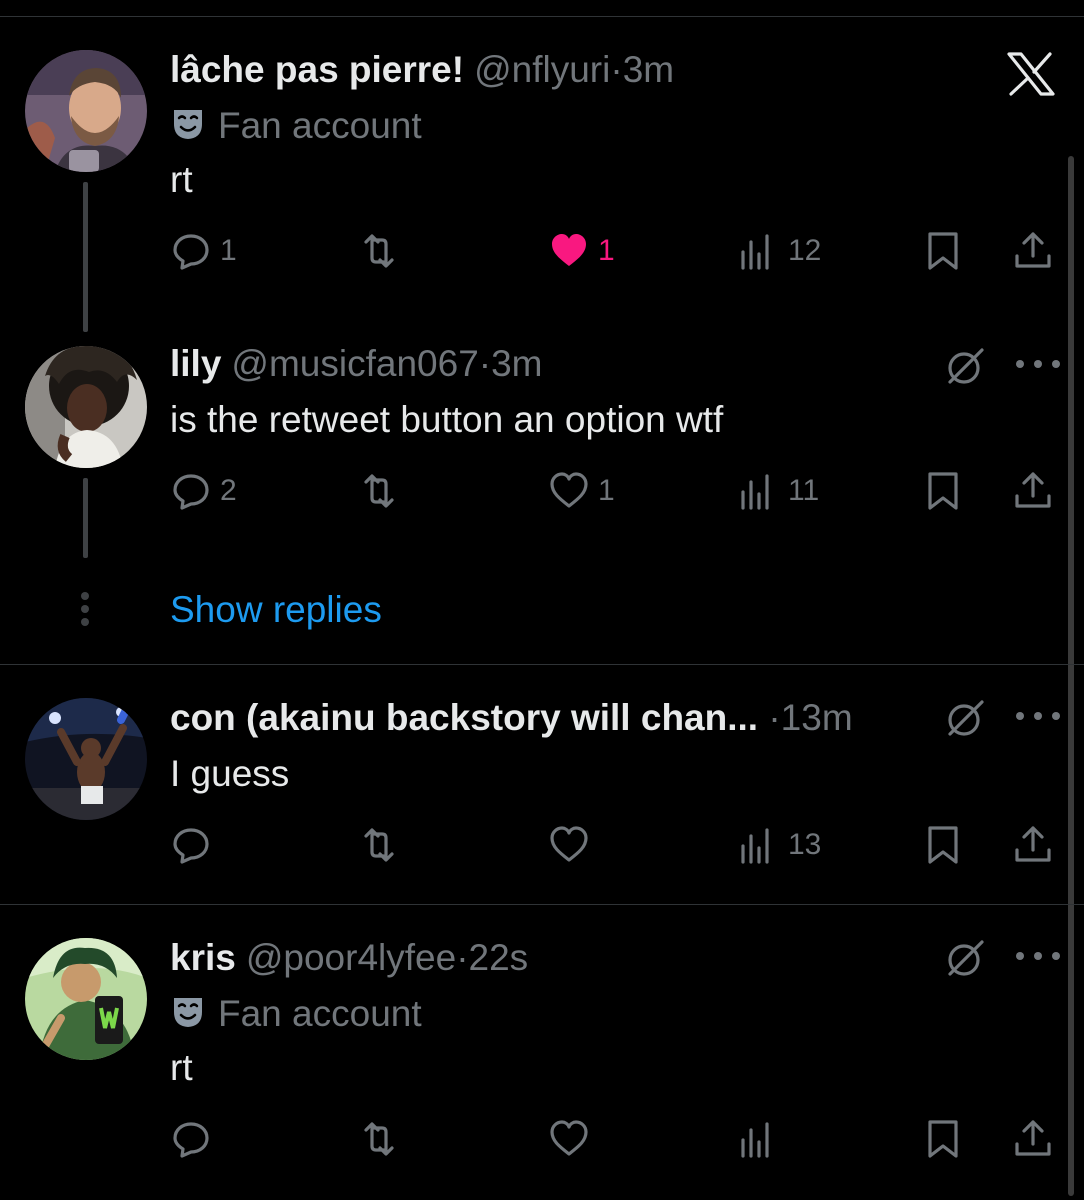 The width and height of the screenshot is (1084, 1200). Describe the element at coordinates (230, 773) in the screenshot. I see `tweet-text: I guess` at that location.